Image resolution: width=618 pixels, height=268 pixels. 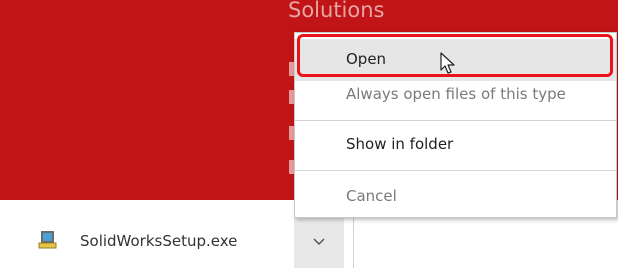 What do you see at coordinates (449, 66) in the screenshot?
I see `mouse-pointer-icon` at bounding box center [449, 66].